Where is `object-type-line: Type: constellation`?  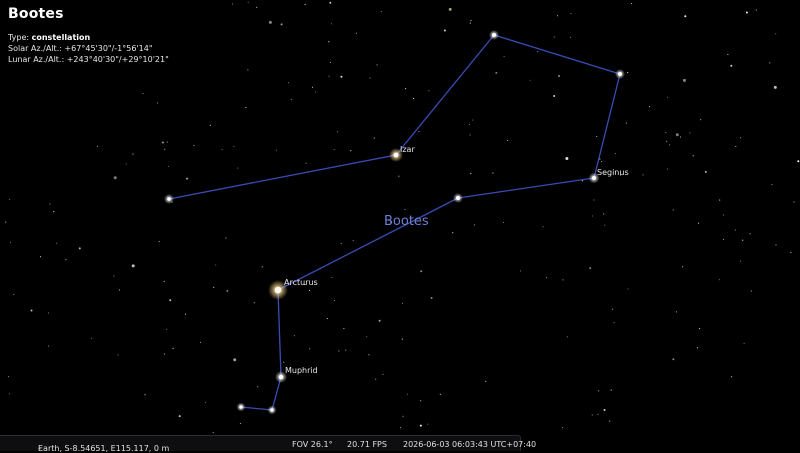
object-type-line: Type: constellation is located at coordinates (88, 37).